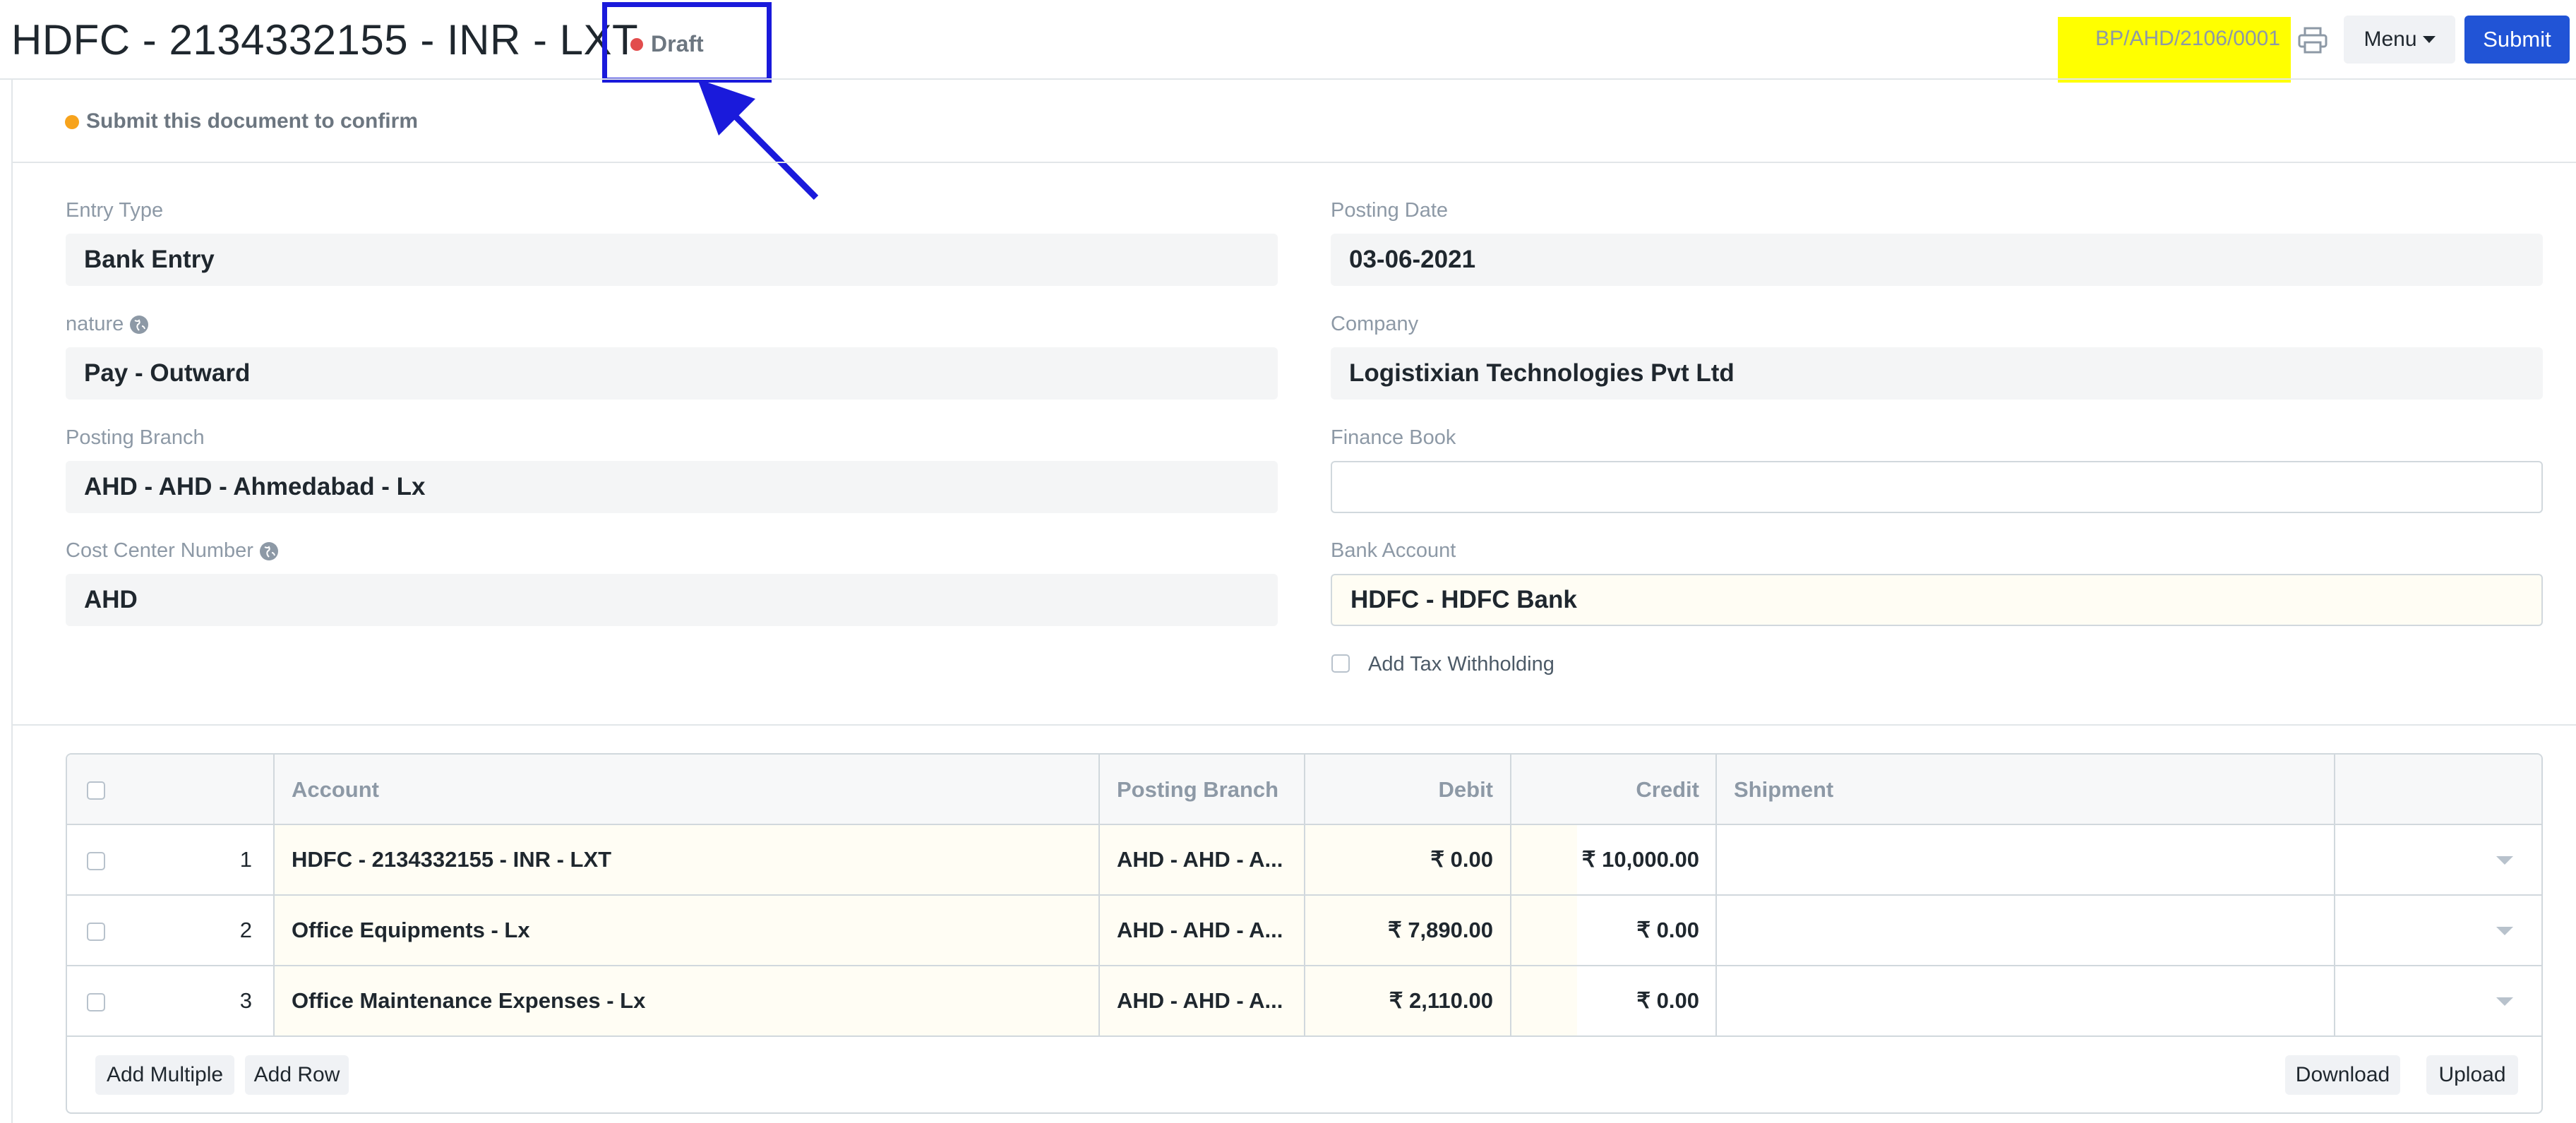  What do you see at coordinates (1304, 1036) in the screenshot?
I see `row-divider` at bounding box center [1304, 1036].